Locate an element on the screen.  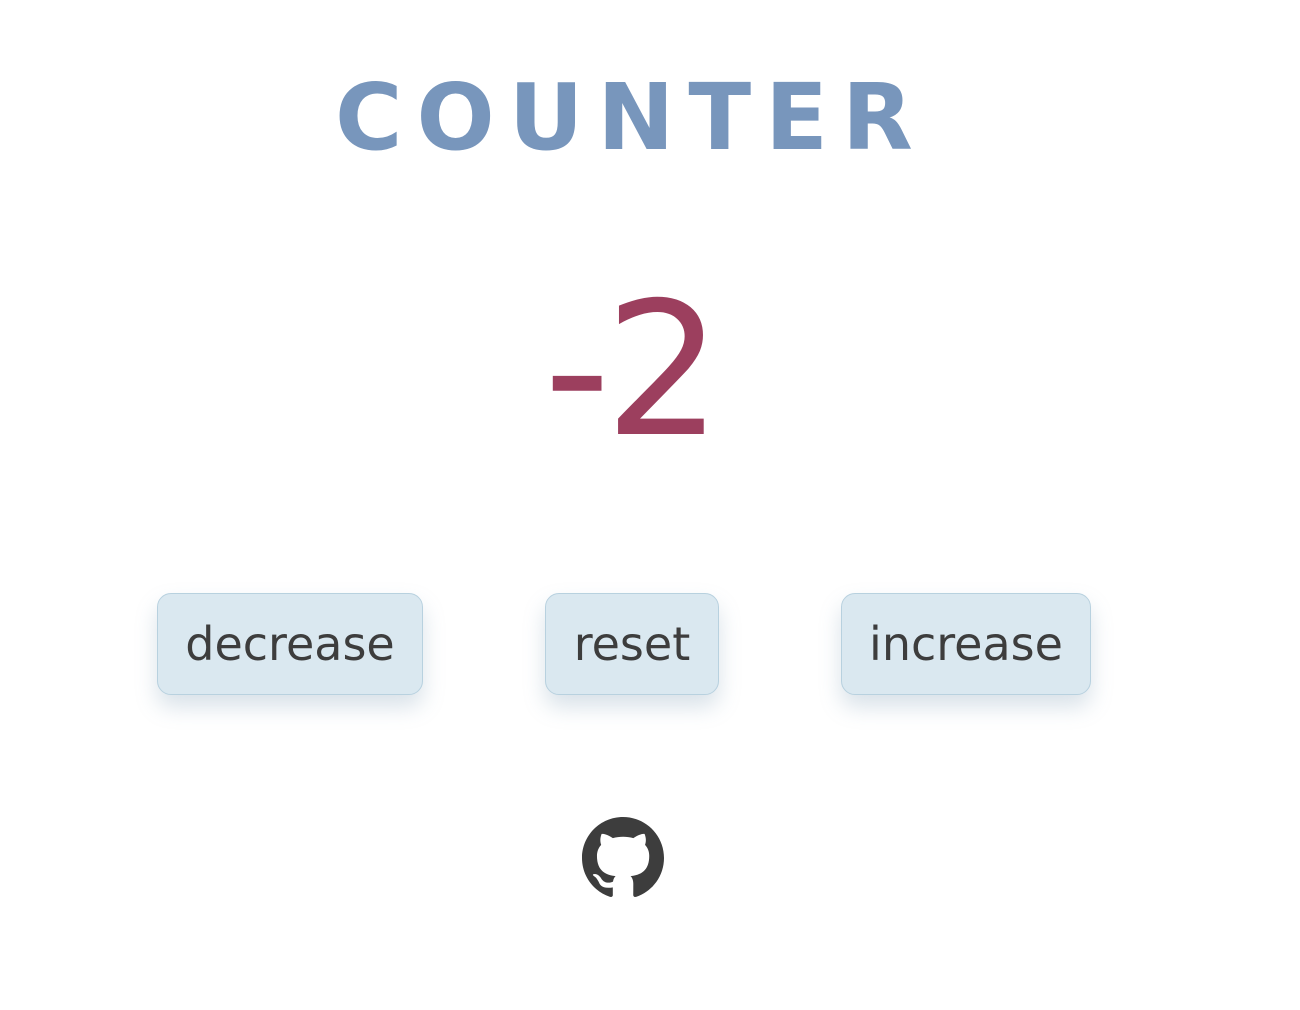
reset-button: reset is located at coordinates (632, 644).